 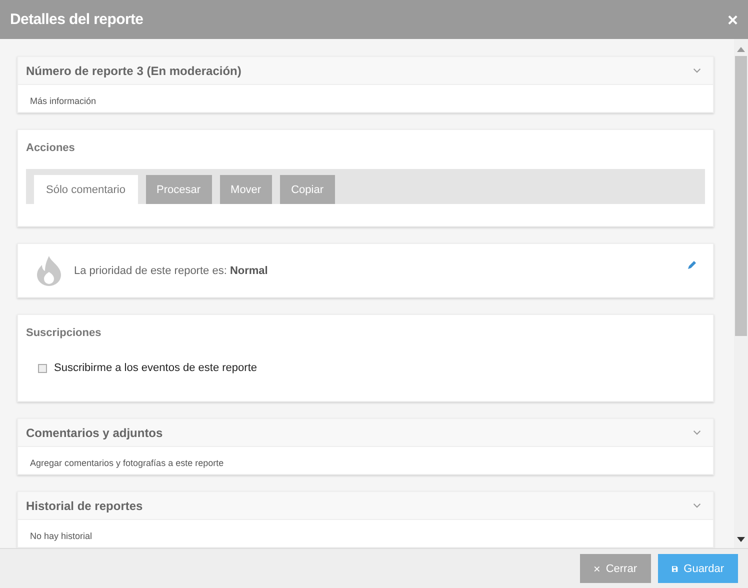 I want to click on close-button: ×, so click(x=732, y=19).